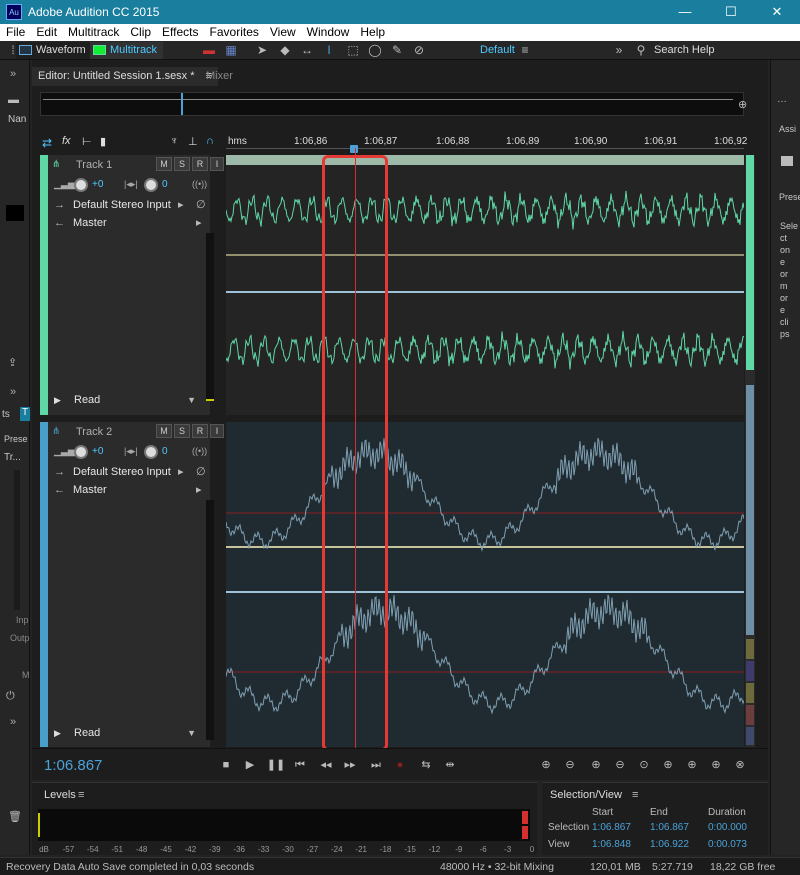  I want to click on slip-tool-icon: ↔, so click(307, 50).